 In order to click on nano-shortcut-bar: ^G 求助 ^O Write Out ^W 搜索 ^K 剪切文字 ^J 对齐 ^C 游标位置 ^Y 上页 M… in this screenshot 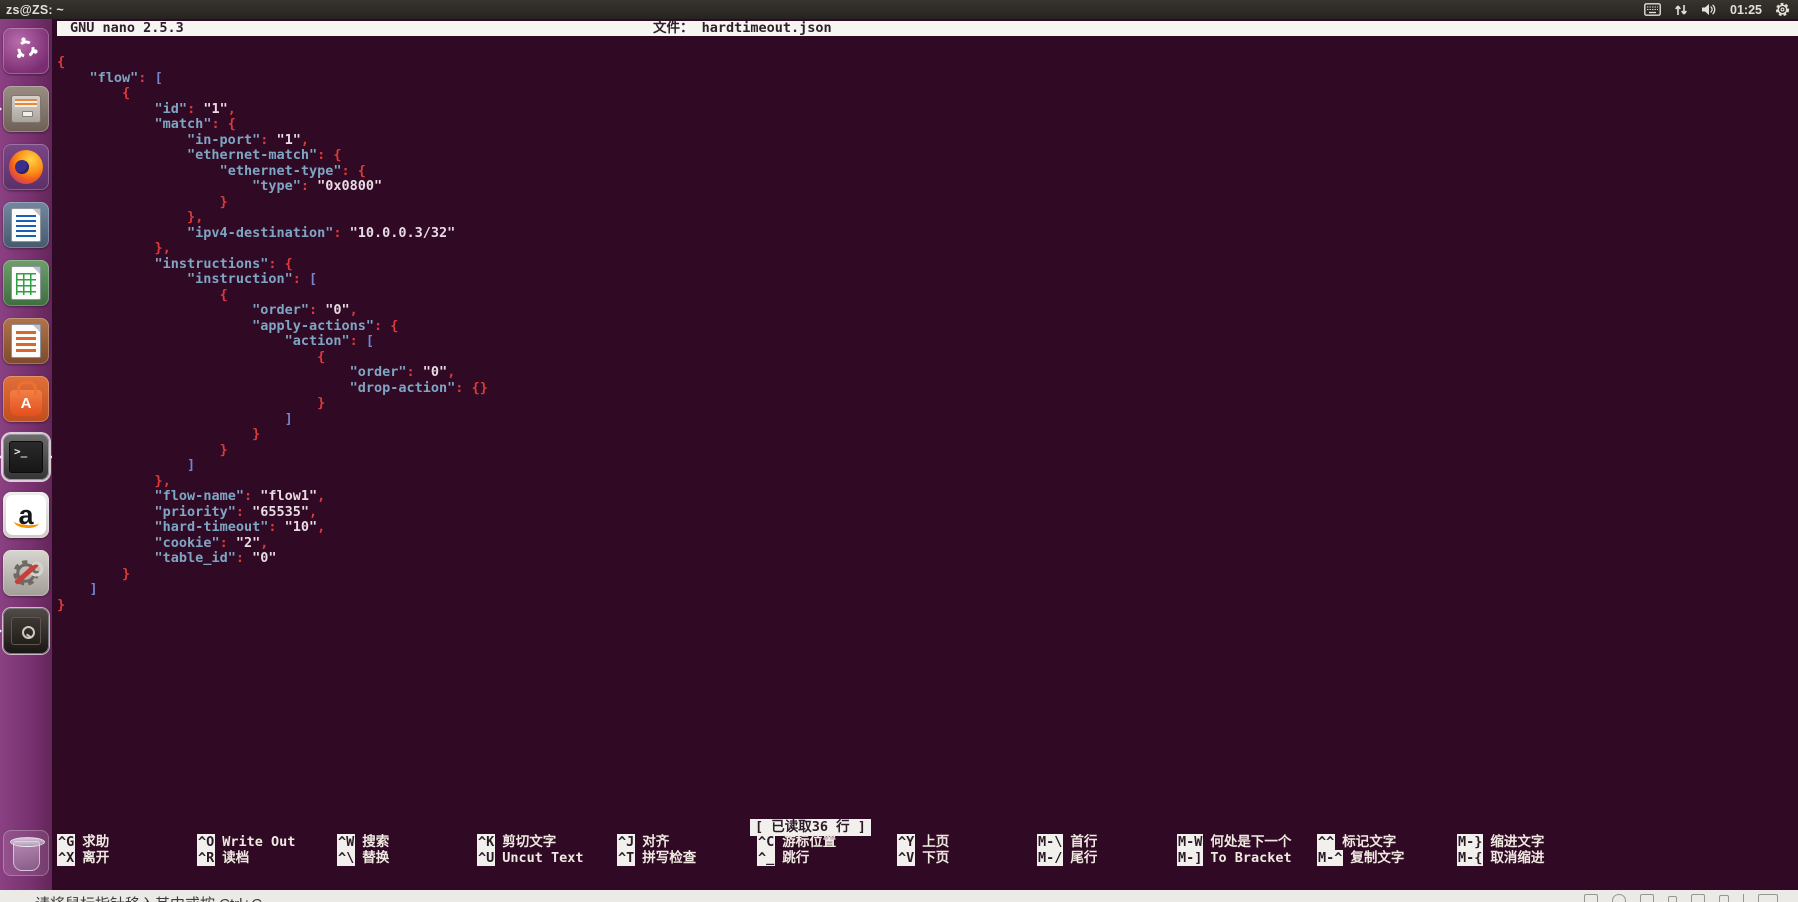, I will do `click(827, 850)`.